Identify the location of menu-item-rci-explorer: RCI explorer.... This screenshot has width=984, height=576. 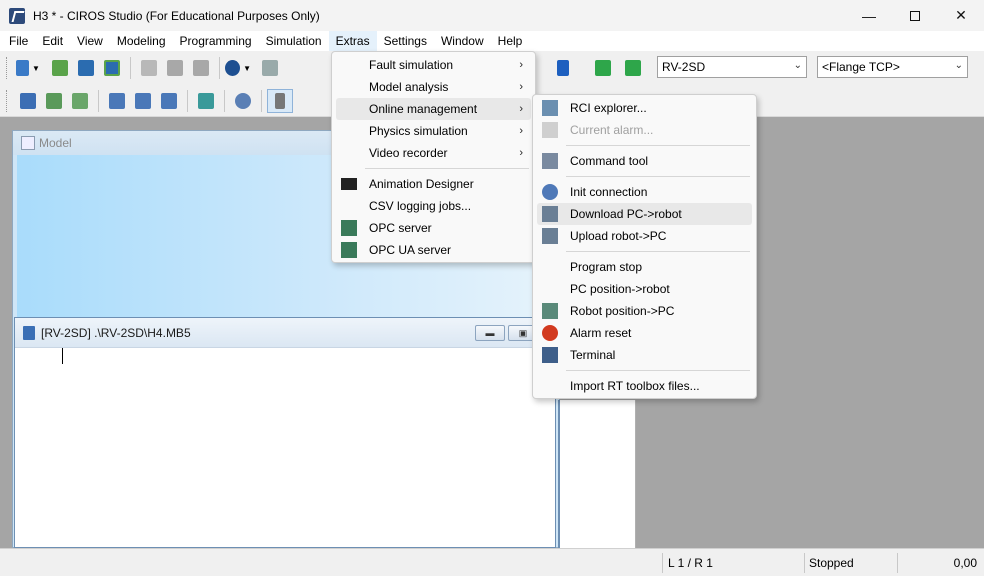
(644, 108).